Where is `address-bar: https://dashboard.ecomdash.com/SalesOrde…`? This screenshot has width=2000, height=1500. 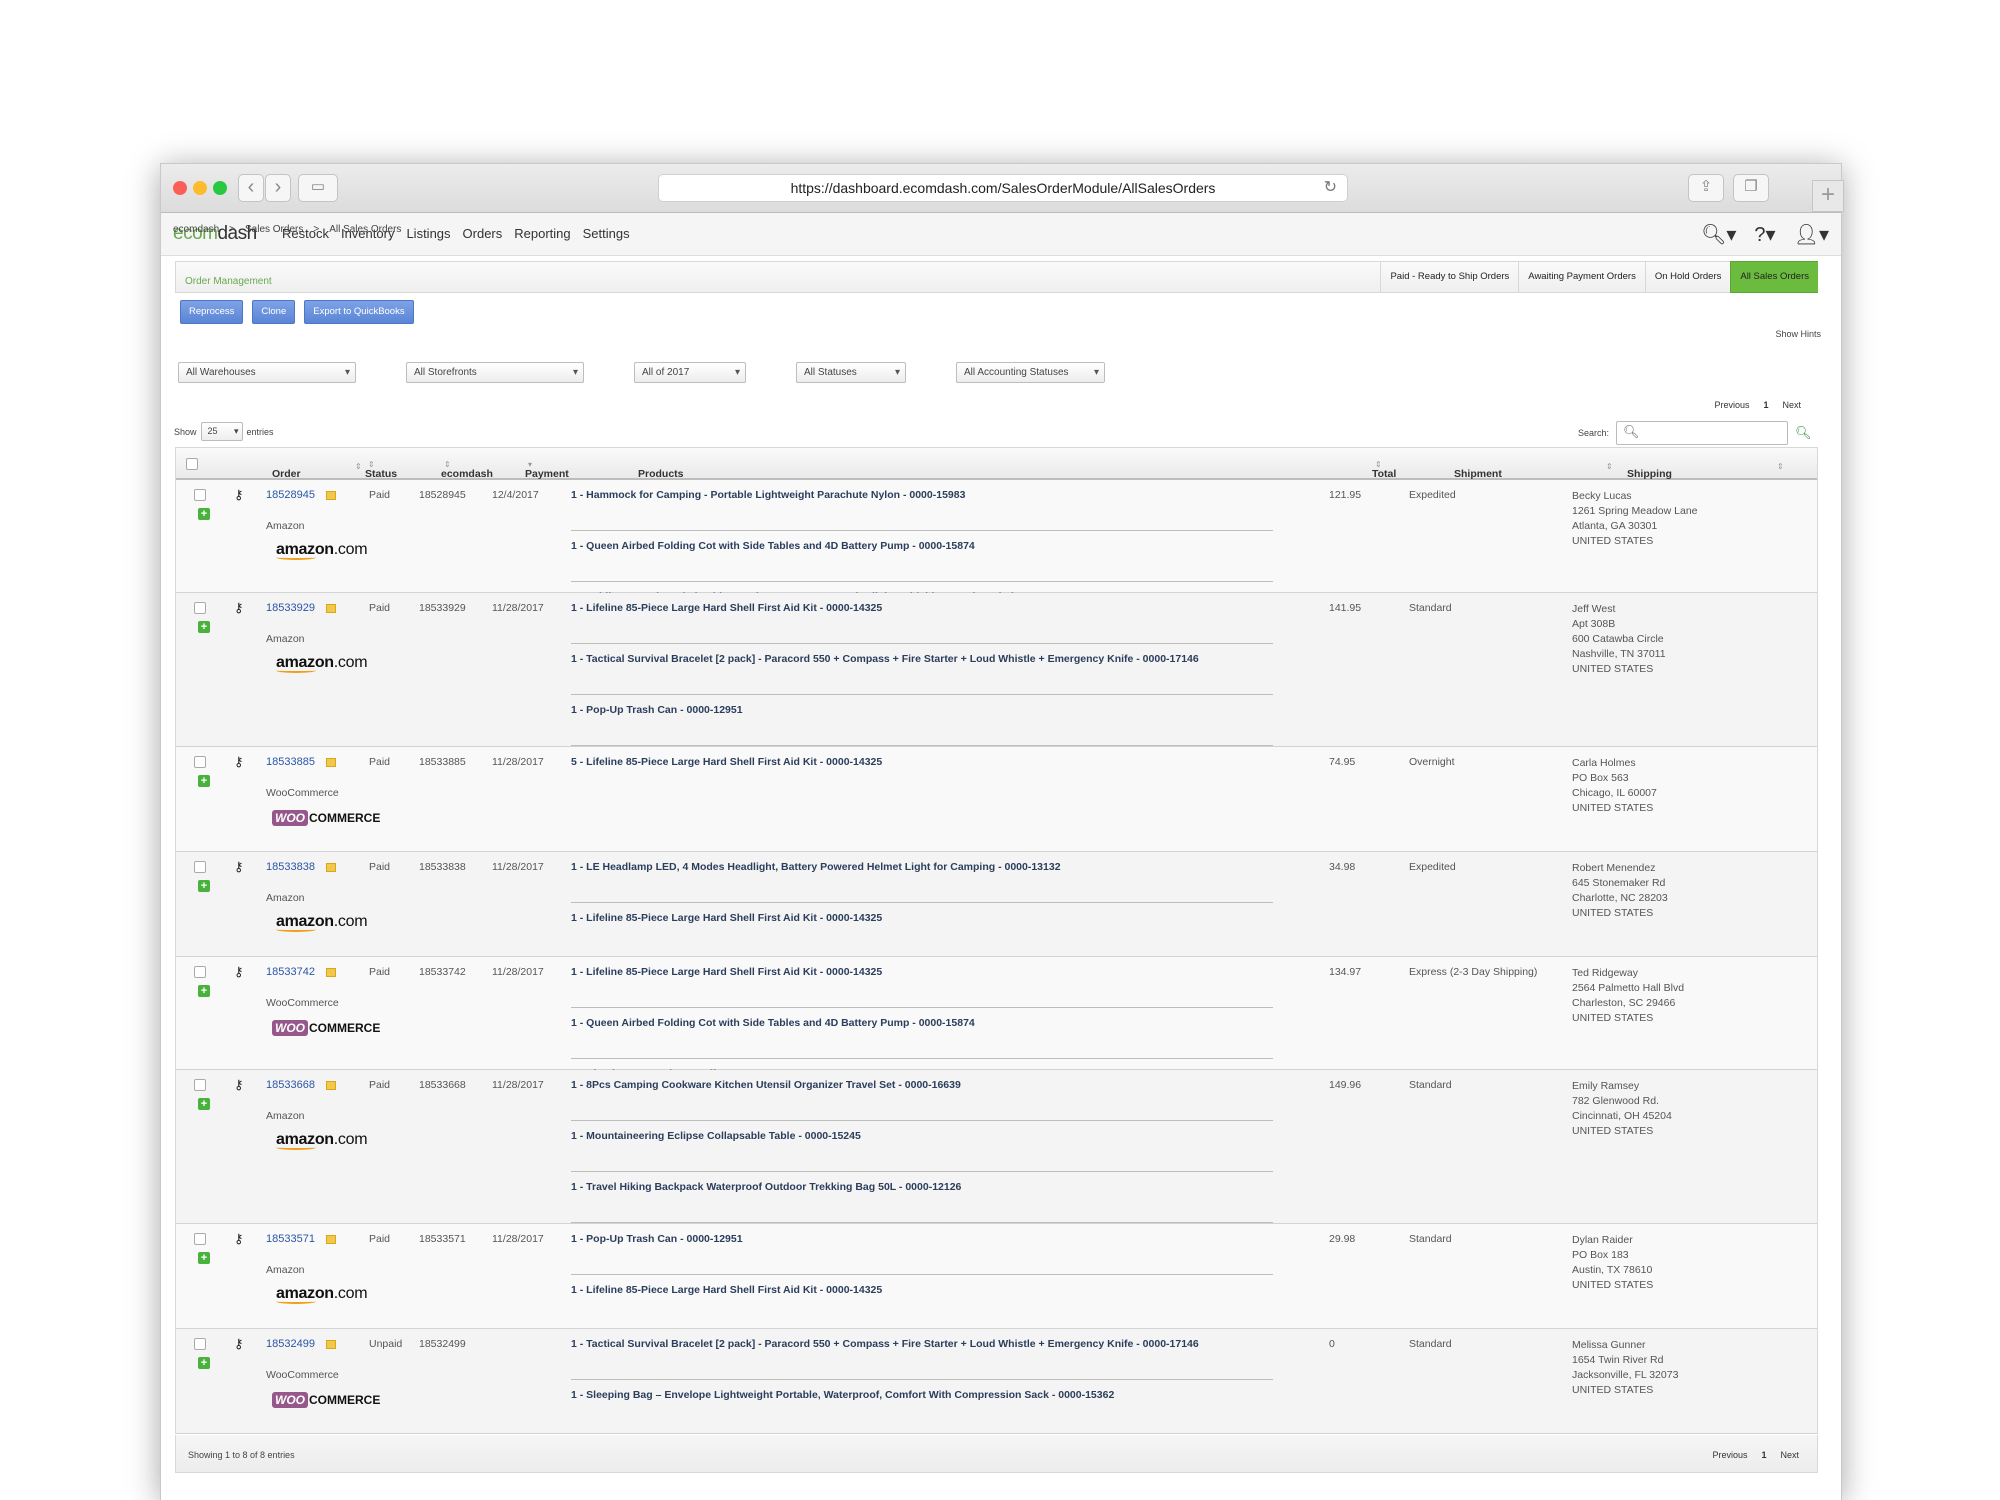
address-bar: https://dashboard.ecomdash.com/SalesOrde… is located at coordinates (1003, 188).